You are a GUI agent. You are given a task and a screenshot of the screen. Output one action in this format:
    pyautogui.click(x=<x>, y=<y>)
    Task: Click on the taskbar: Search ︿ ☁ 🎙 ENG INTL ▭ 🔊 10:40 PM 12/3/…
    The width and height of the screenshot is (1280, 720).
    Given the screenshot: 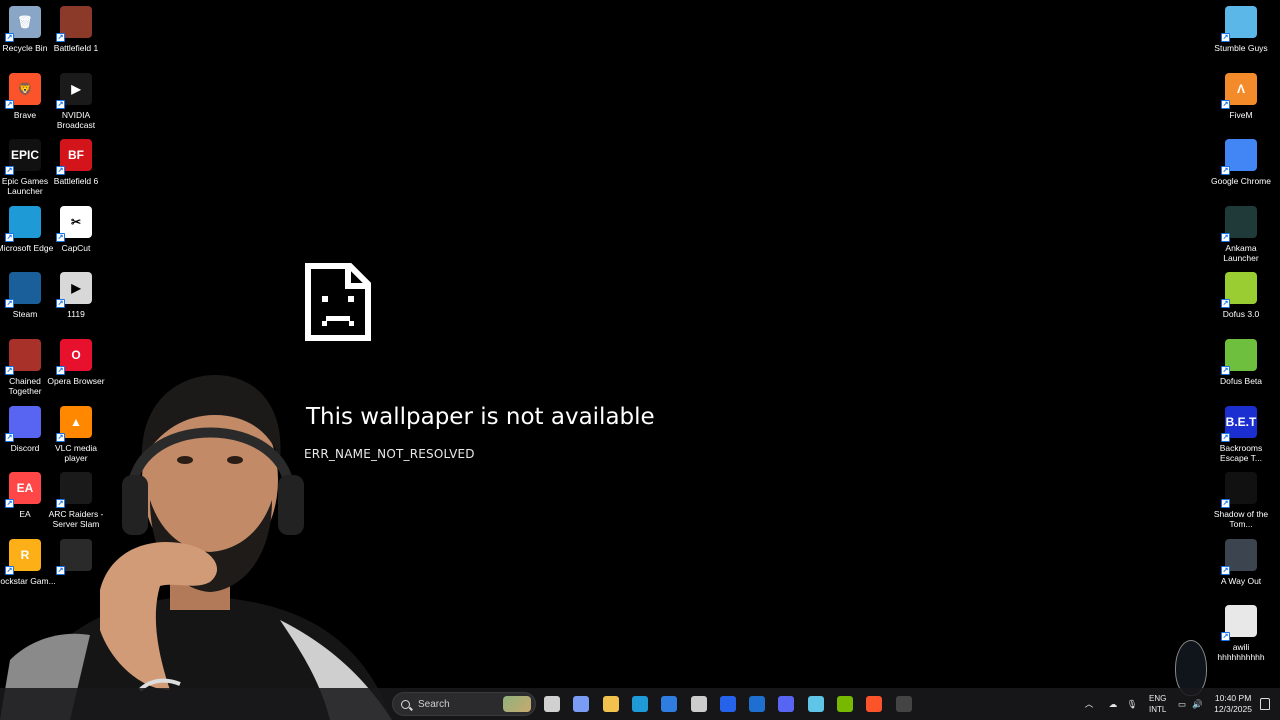 What is the action you would take?
    pyautogui.click(x=640, y=704)
    